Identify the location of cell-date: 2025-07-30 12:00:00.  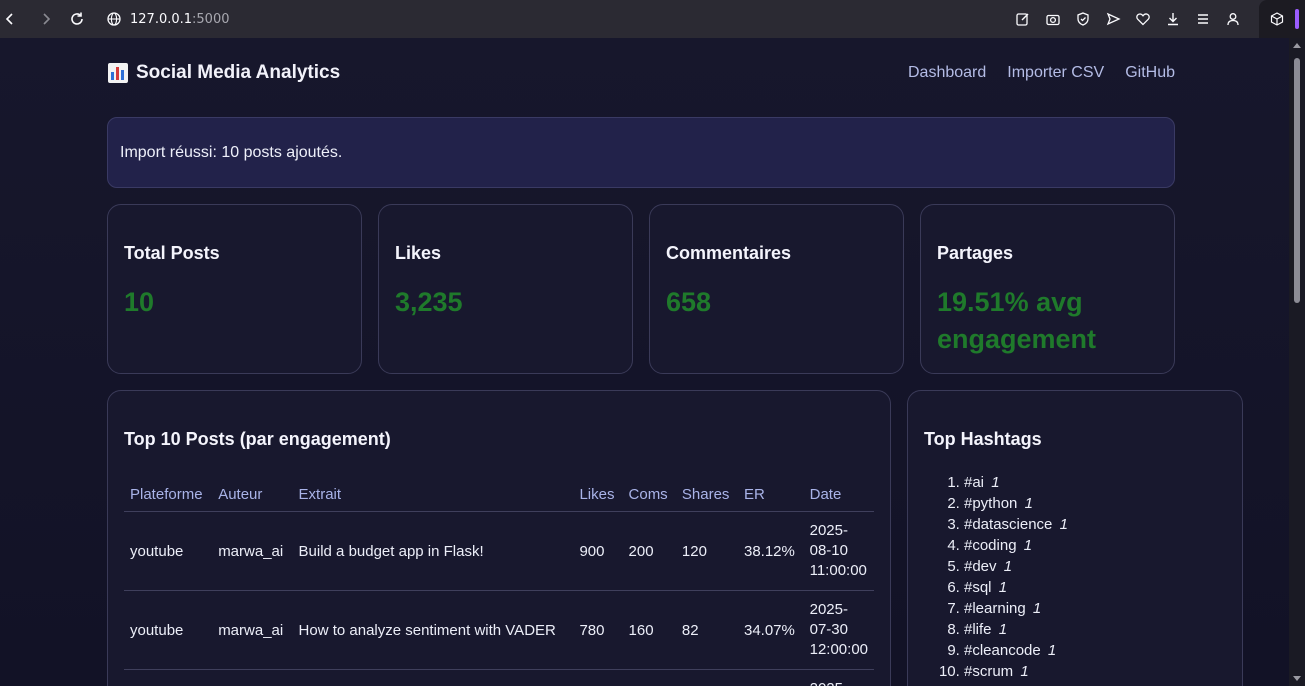
(838, 630).